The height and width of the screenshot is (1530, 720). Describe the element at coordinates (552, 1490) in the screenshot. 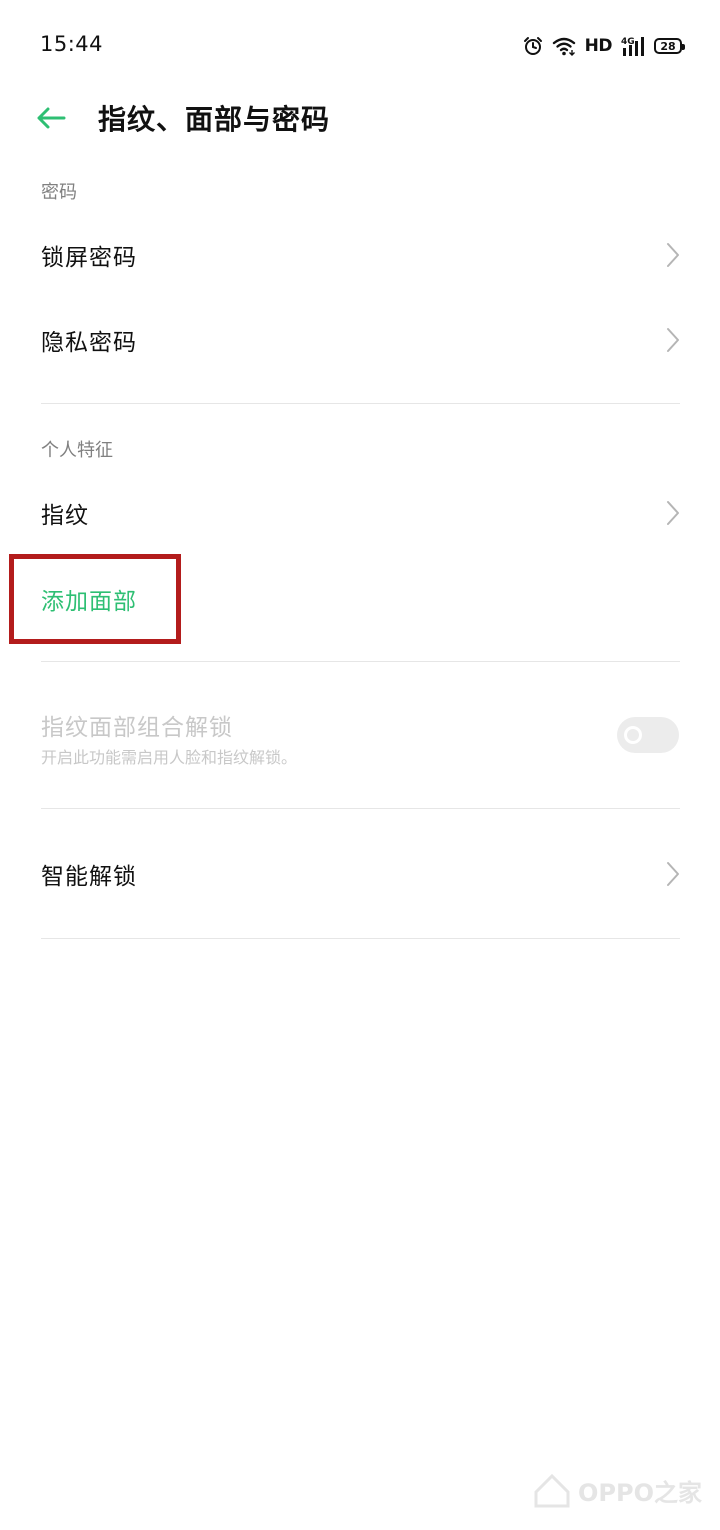

I see `watermark-logo-icon` at that location.